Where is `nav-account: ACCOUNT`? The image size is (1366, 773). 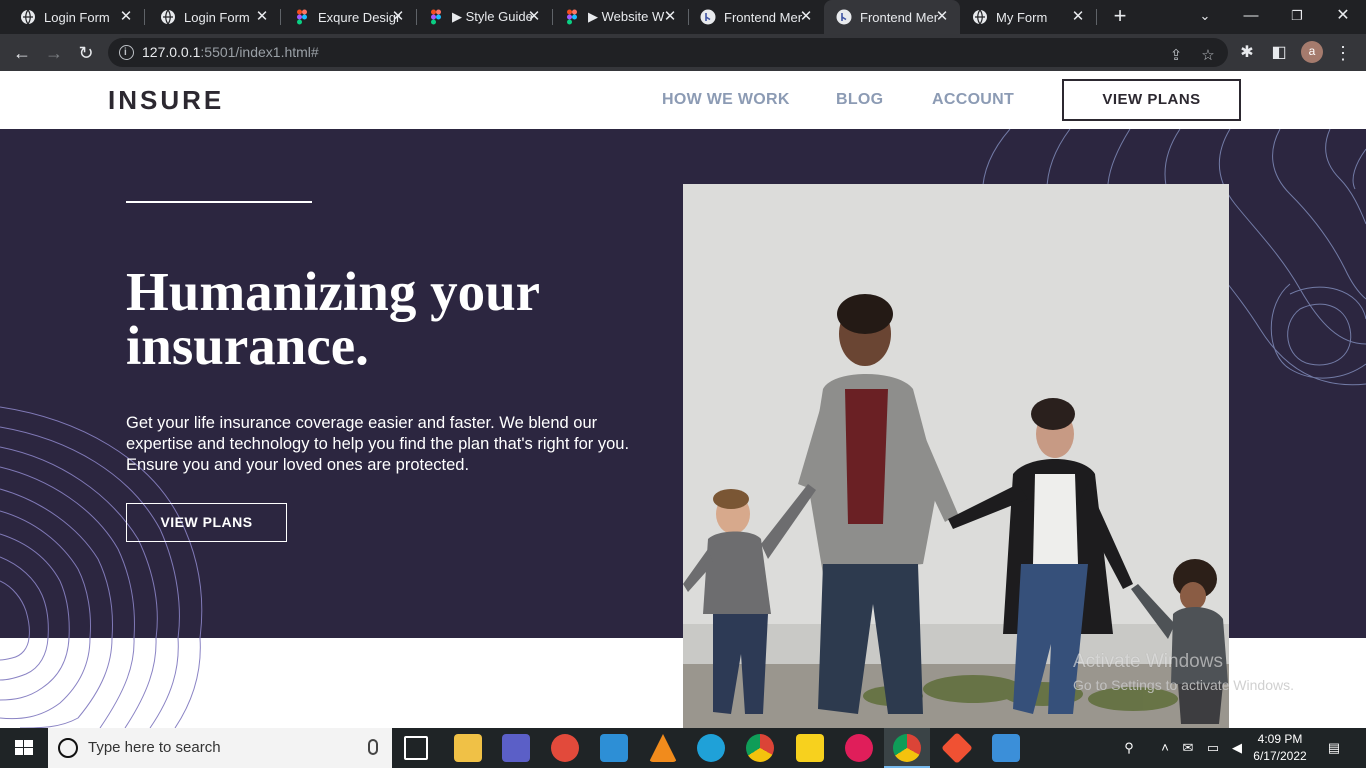 nav-account: ACCOUNT is located at coordinates (973, 100).